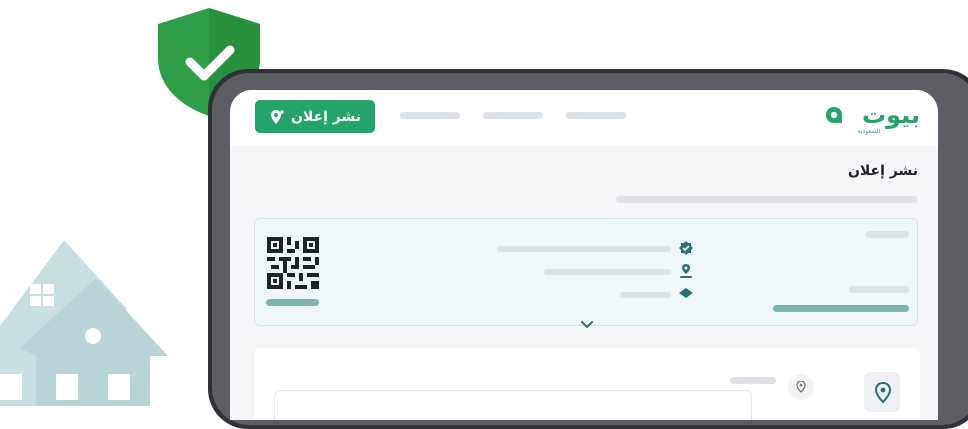 The image size is (968, 429). I want to click on qr-label-placeholder, so click(292, 302).